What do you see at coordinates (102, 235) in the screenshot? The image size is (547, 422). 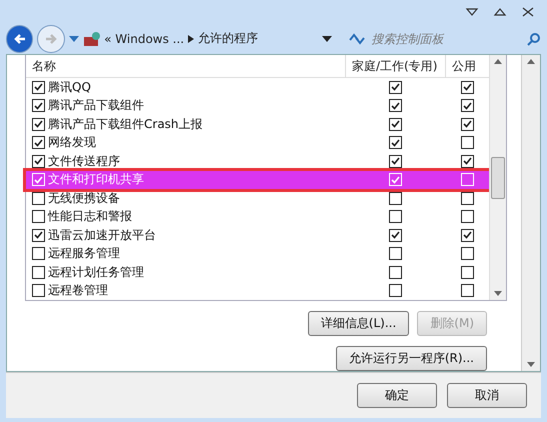 I see `program-name: 迅雷云加速开放平台` at bounding box center [102, 235].